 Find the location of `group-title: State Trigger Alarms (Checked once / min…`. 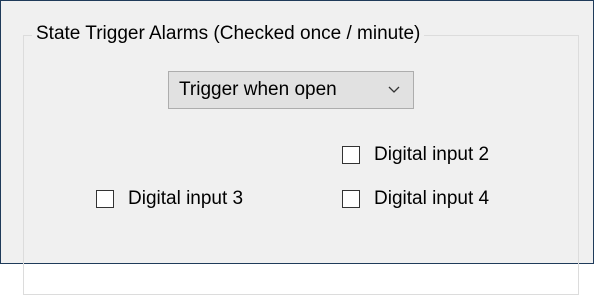

group-title: State Trigger Alarms (Checked once / min… is located at coordinates (228, 34).